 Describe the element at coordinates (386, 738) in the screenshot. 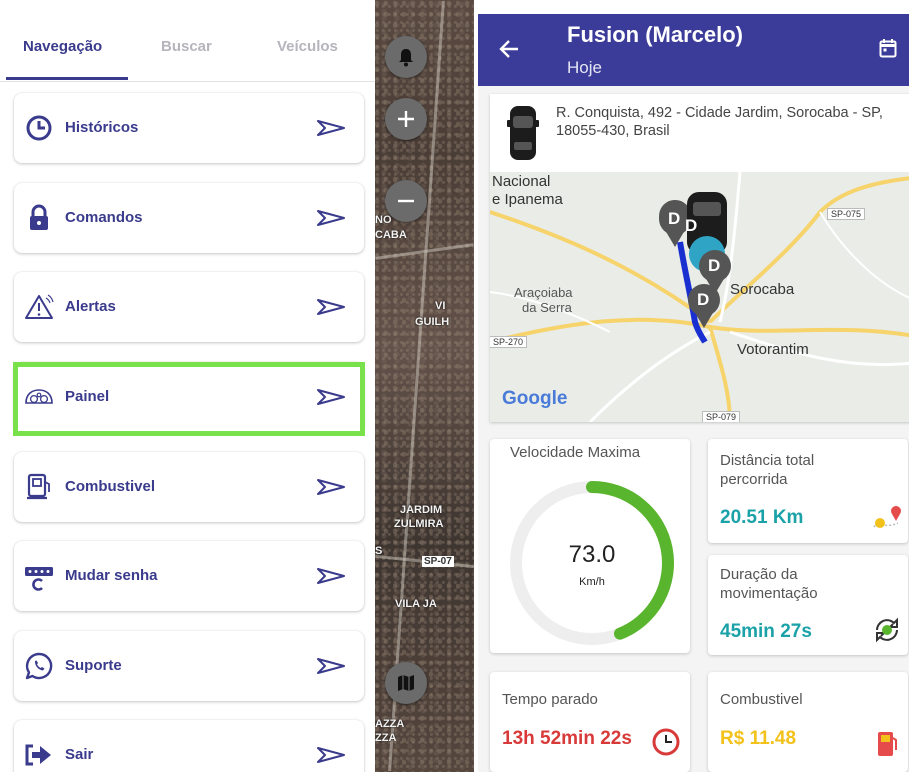

I see `map-label: ZZA` at that location.